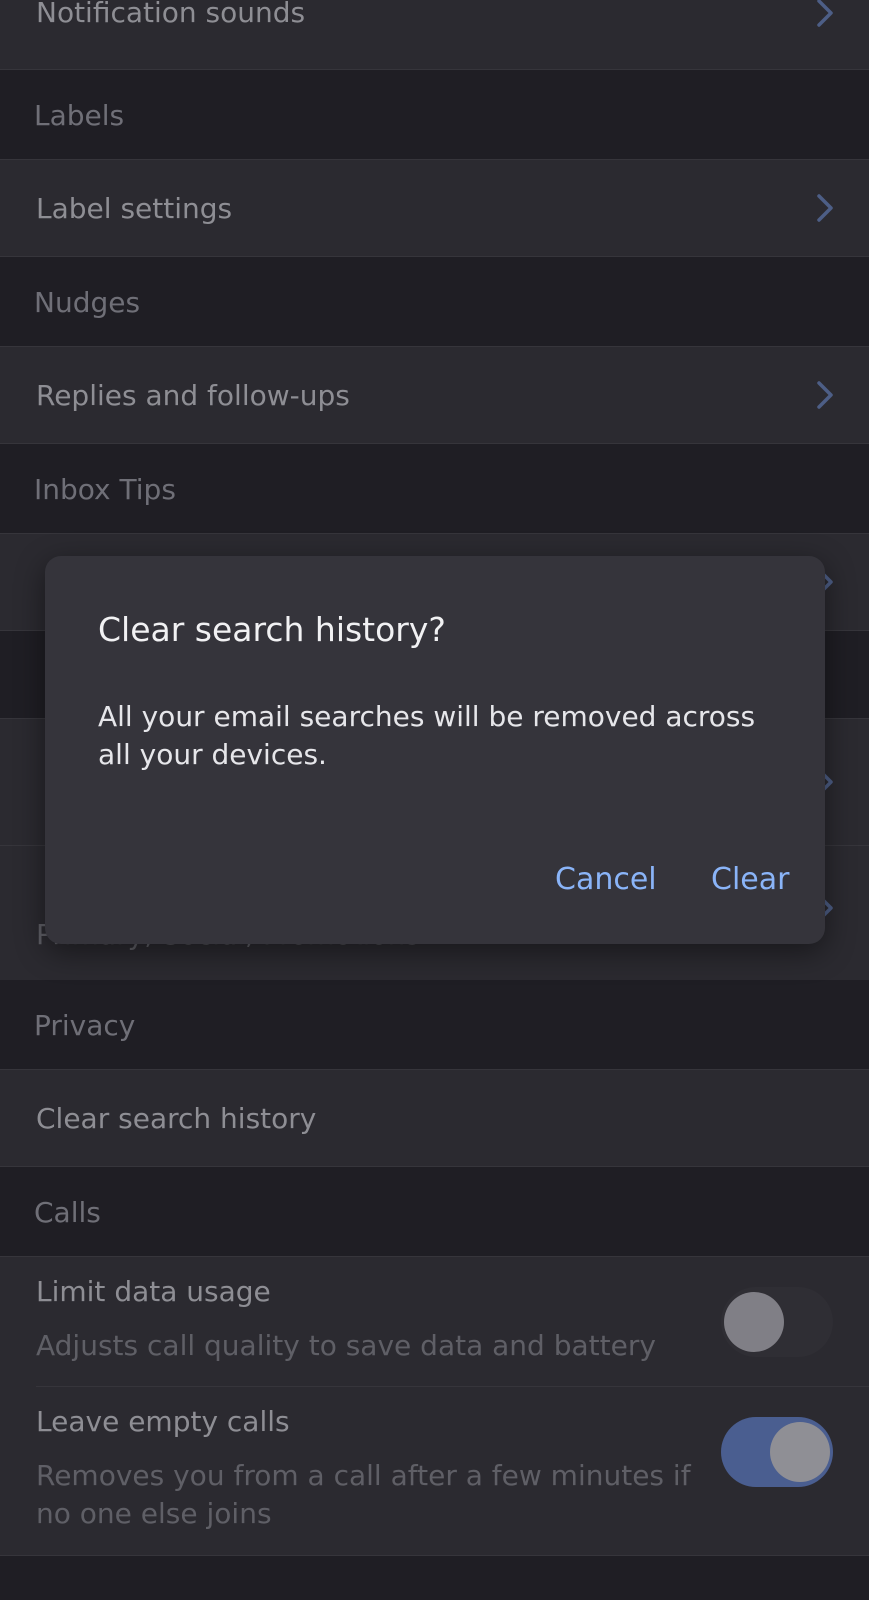 This screenshot has width=869, height=1600. Describe the element at coordinates (163, 1421) in the screenshot. I see `leave-empty-calls-label: Leave empty calls` at that location.